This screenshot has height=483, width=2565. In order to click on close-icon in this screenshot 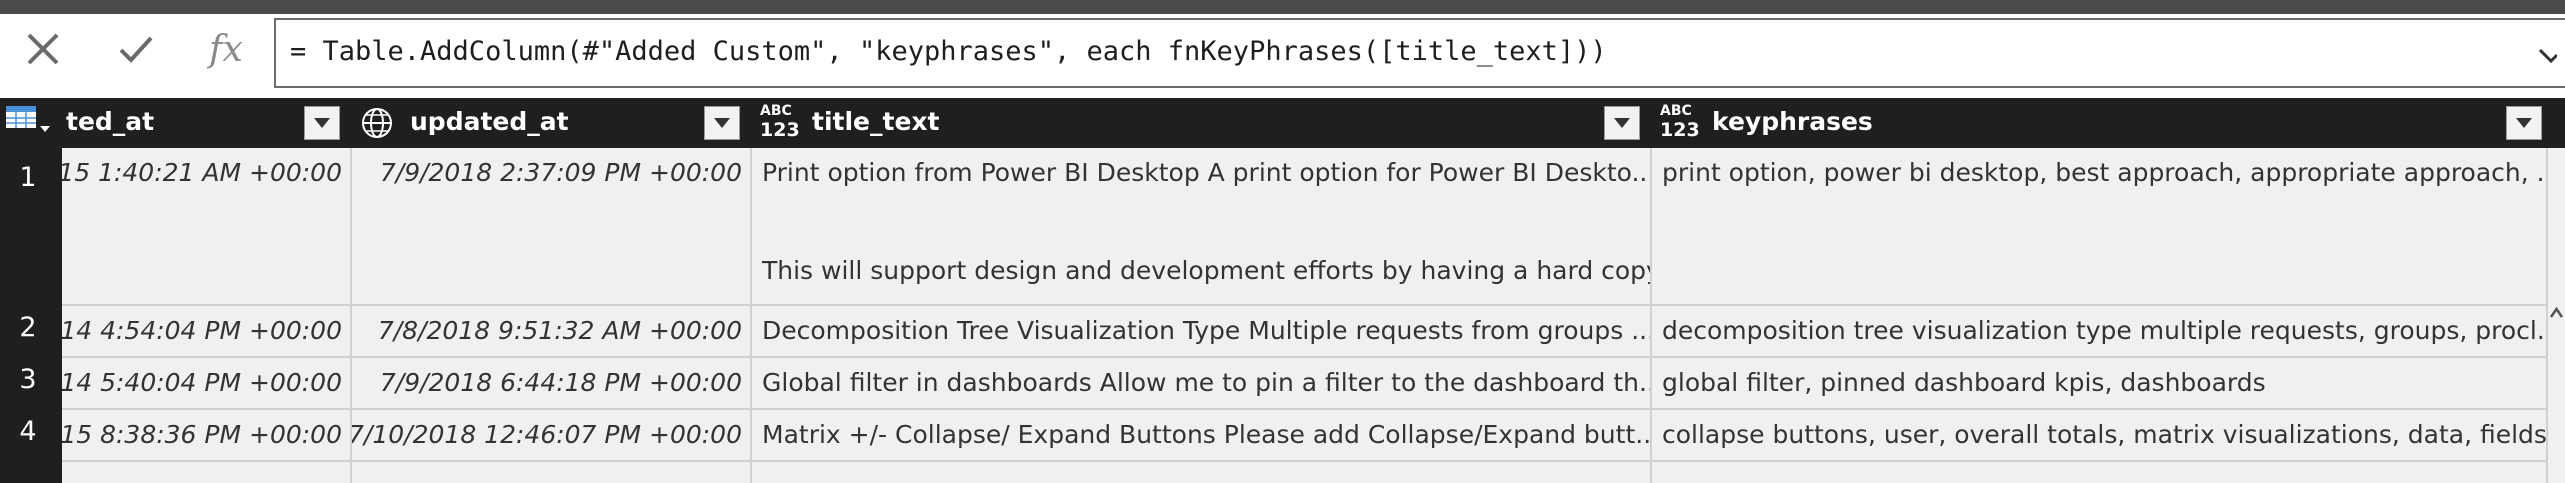, I will do `click(43, 49)`.